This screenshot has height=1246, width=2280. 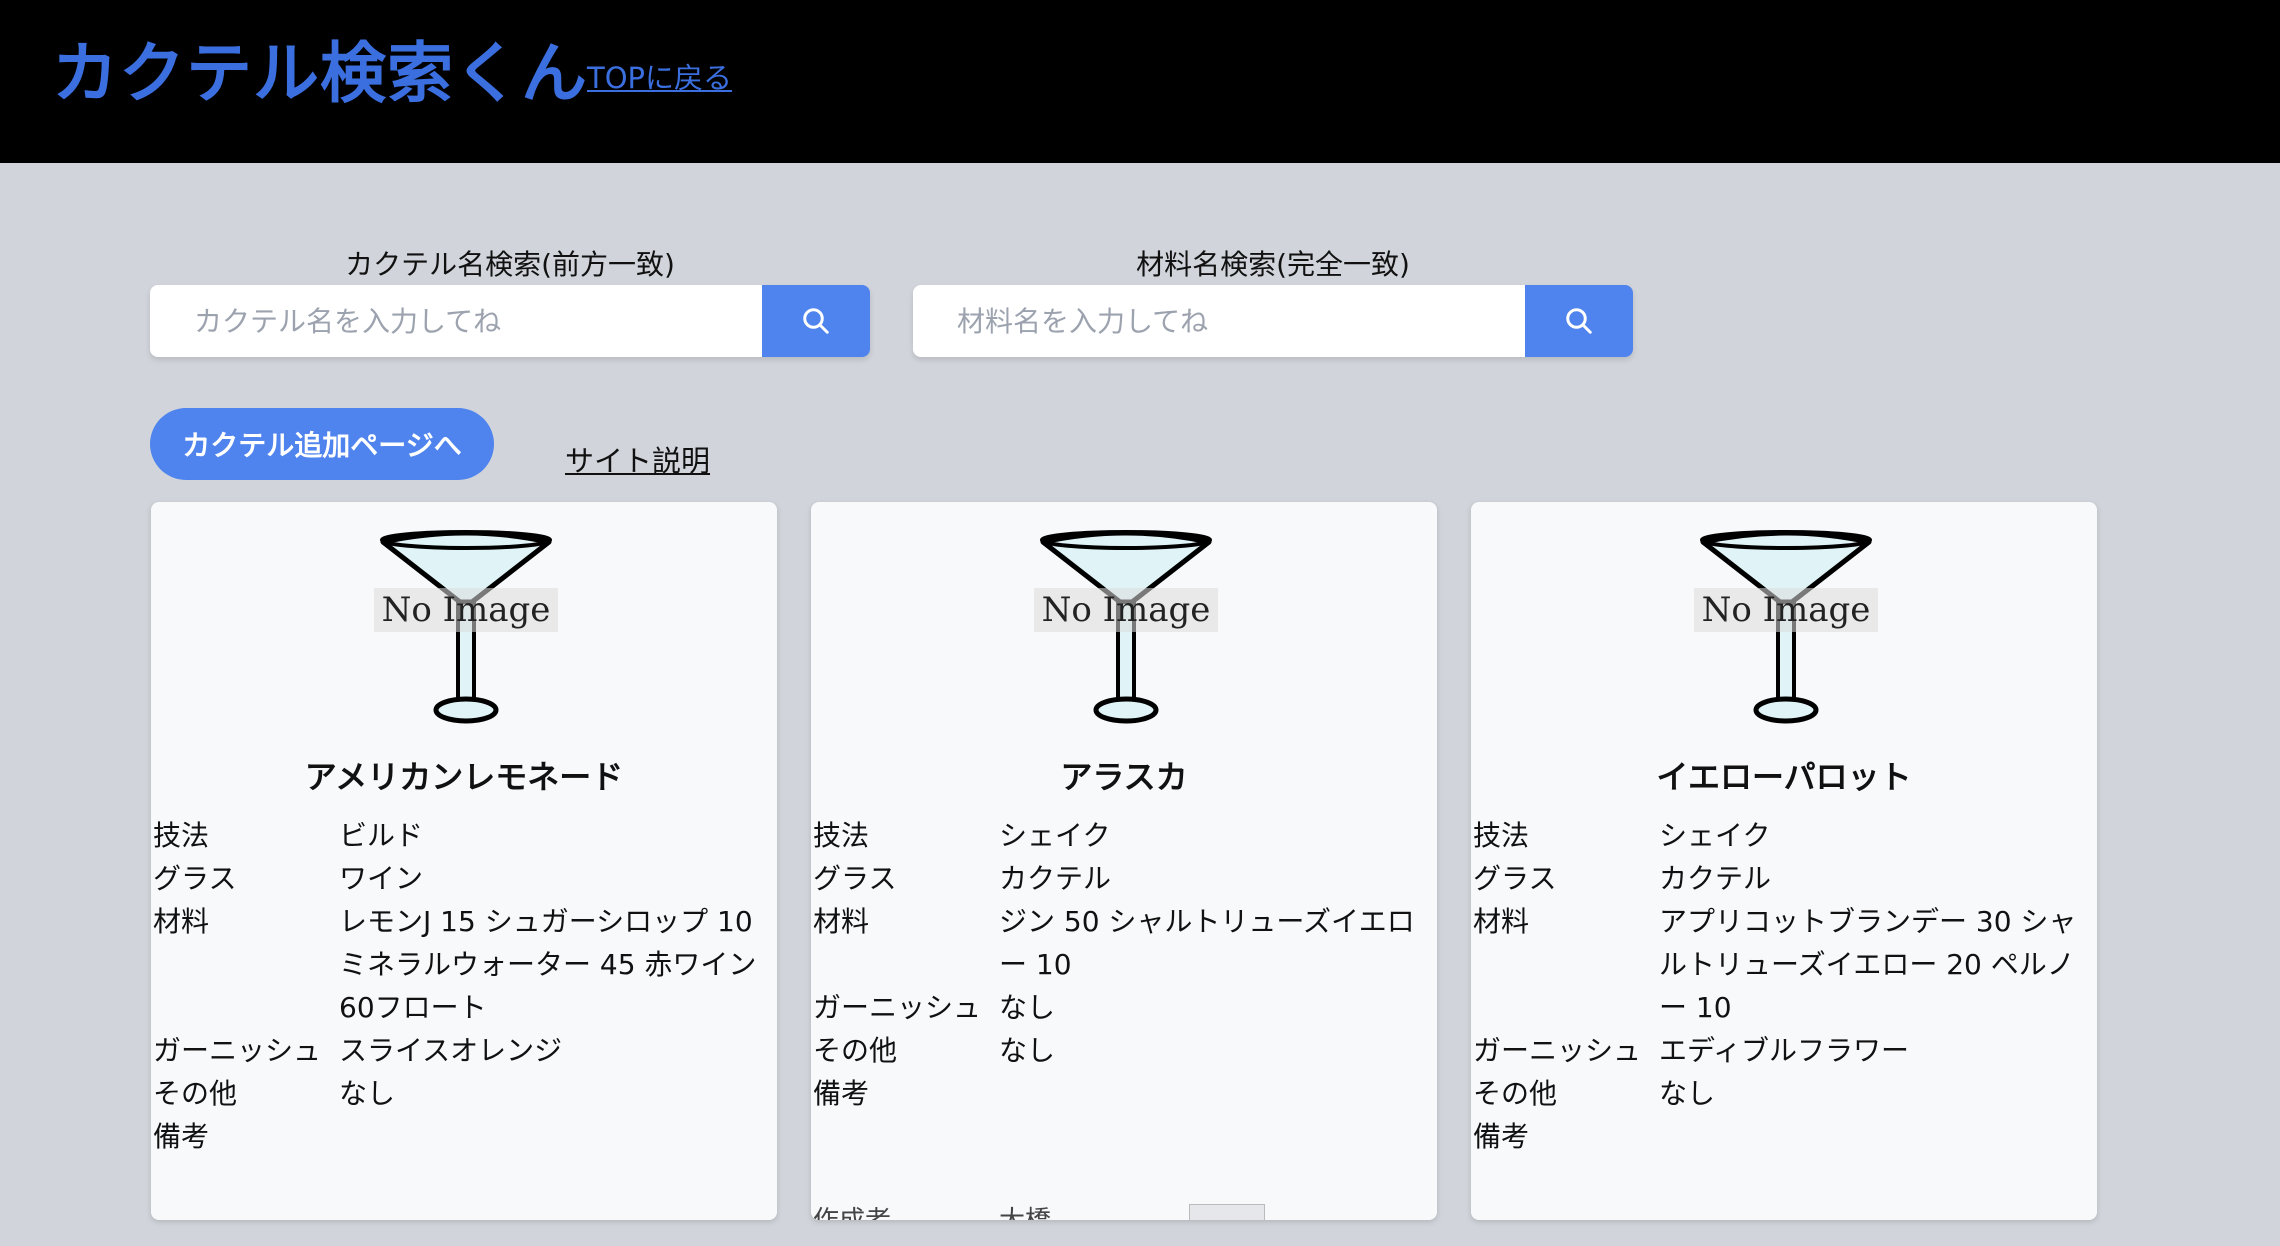 I want to click on site-description-link: サイト説明, so click(x=637, y=459).